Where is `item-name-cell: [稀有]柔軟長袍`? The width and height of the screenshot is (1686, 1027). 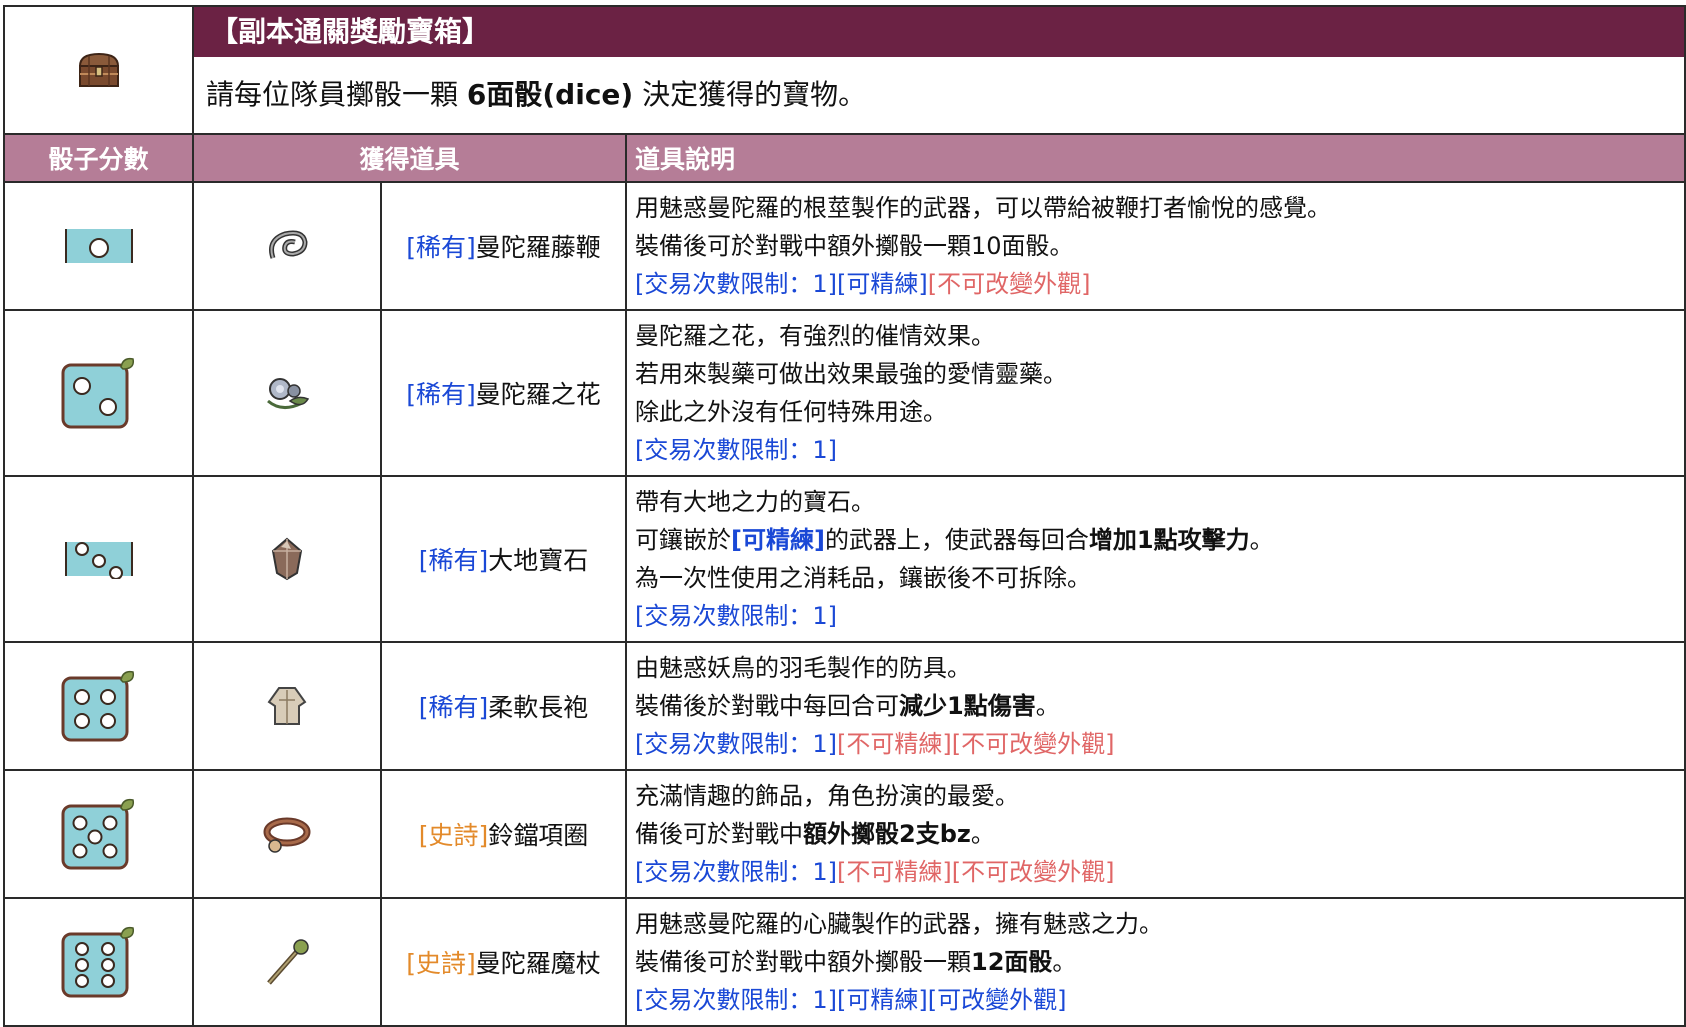
item-name-cell: [稀有]柔軟長袍 is located at coordinates (503, 706).